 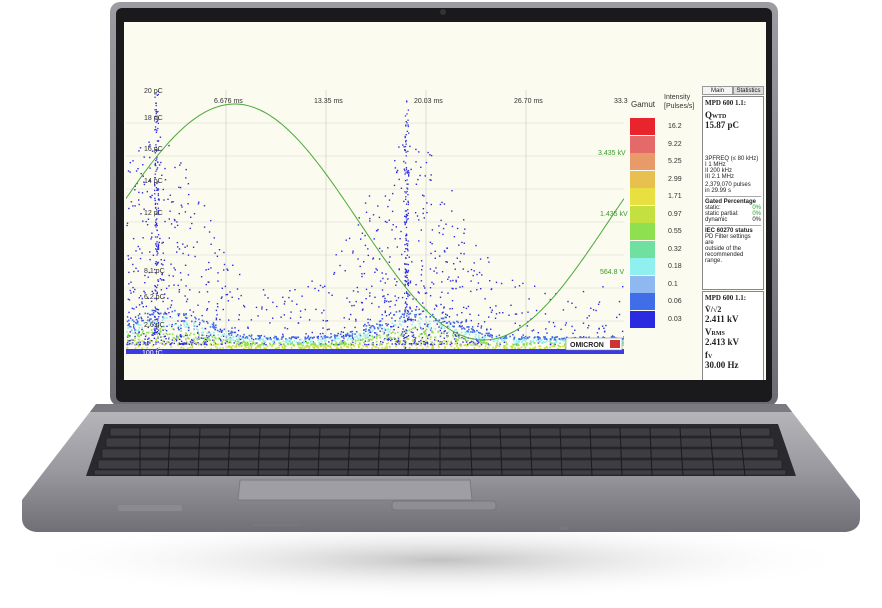 What do you see at coordinates (713, 309) in the screenshot?
I see `v-peak-label: V̂/√2` at bounding box center [713, 309].